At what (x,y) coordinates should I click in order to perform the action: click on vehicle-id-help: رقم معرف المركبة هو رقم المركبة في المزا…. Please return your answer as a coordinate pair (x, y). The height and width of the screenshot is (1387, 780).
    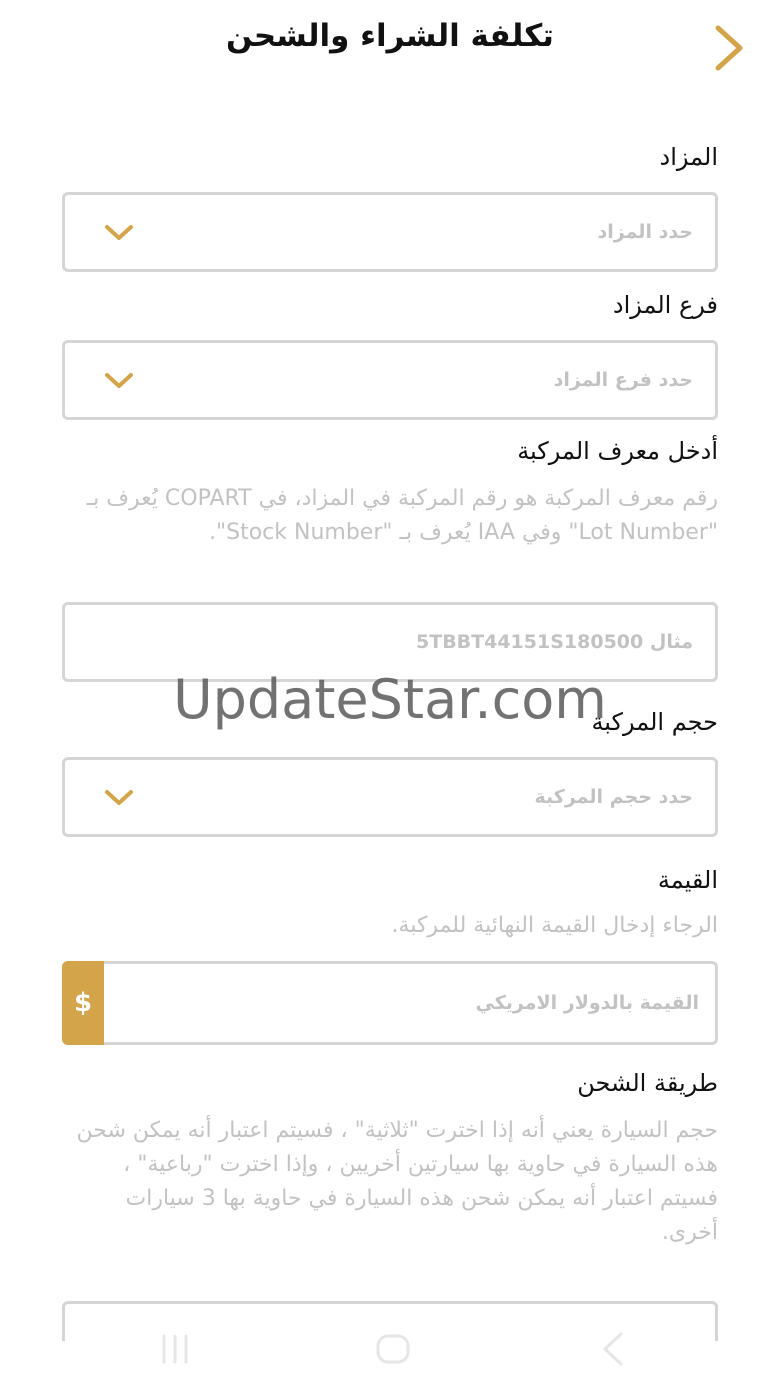
    Looking at the image, I should click on (402, 515).